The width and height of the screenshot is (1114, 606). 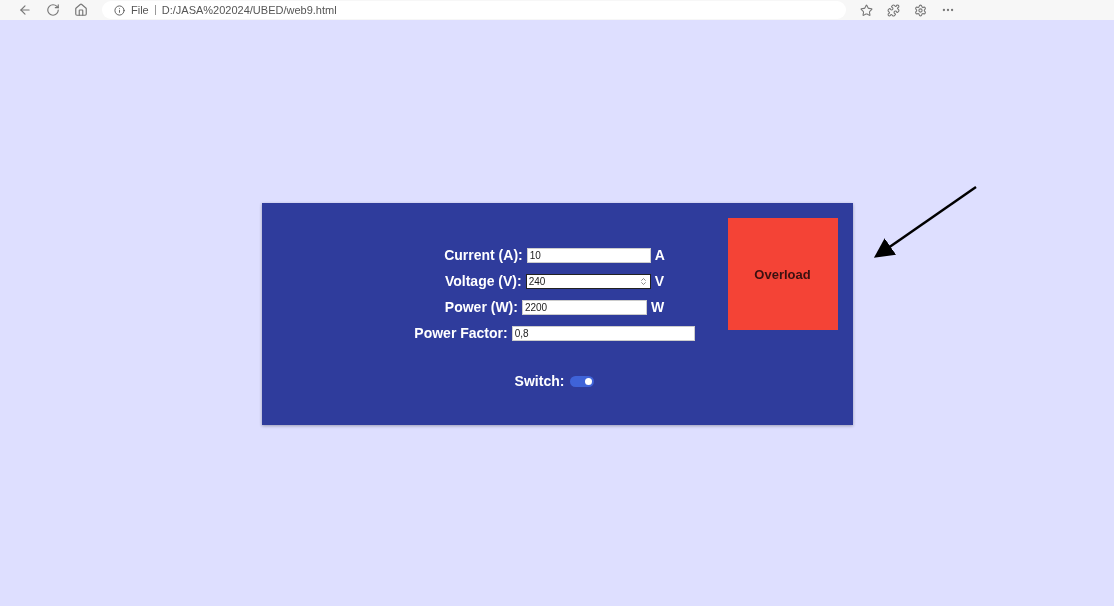 I want to click on puzzle-icon, so click(x=893, y=10).